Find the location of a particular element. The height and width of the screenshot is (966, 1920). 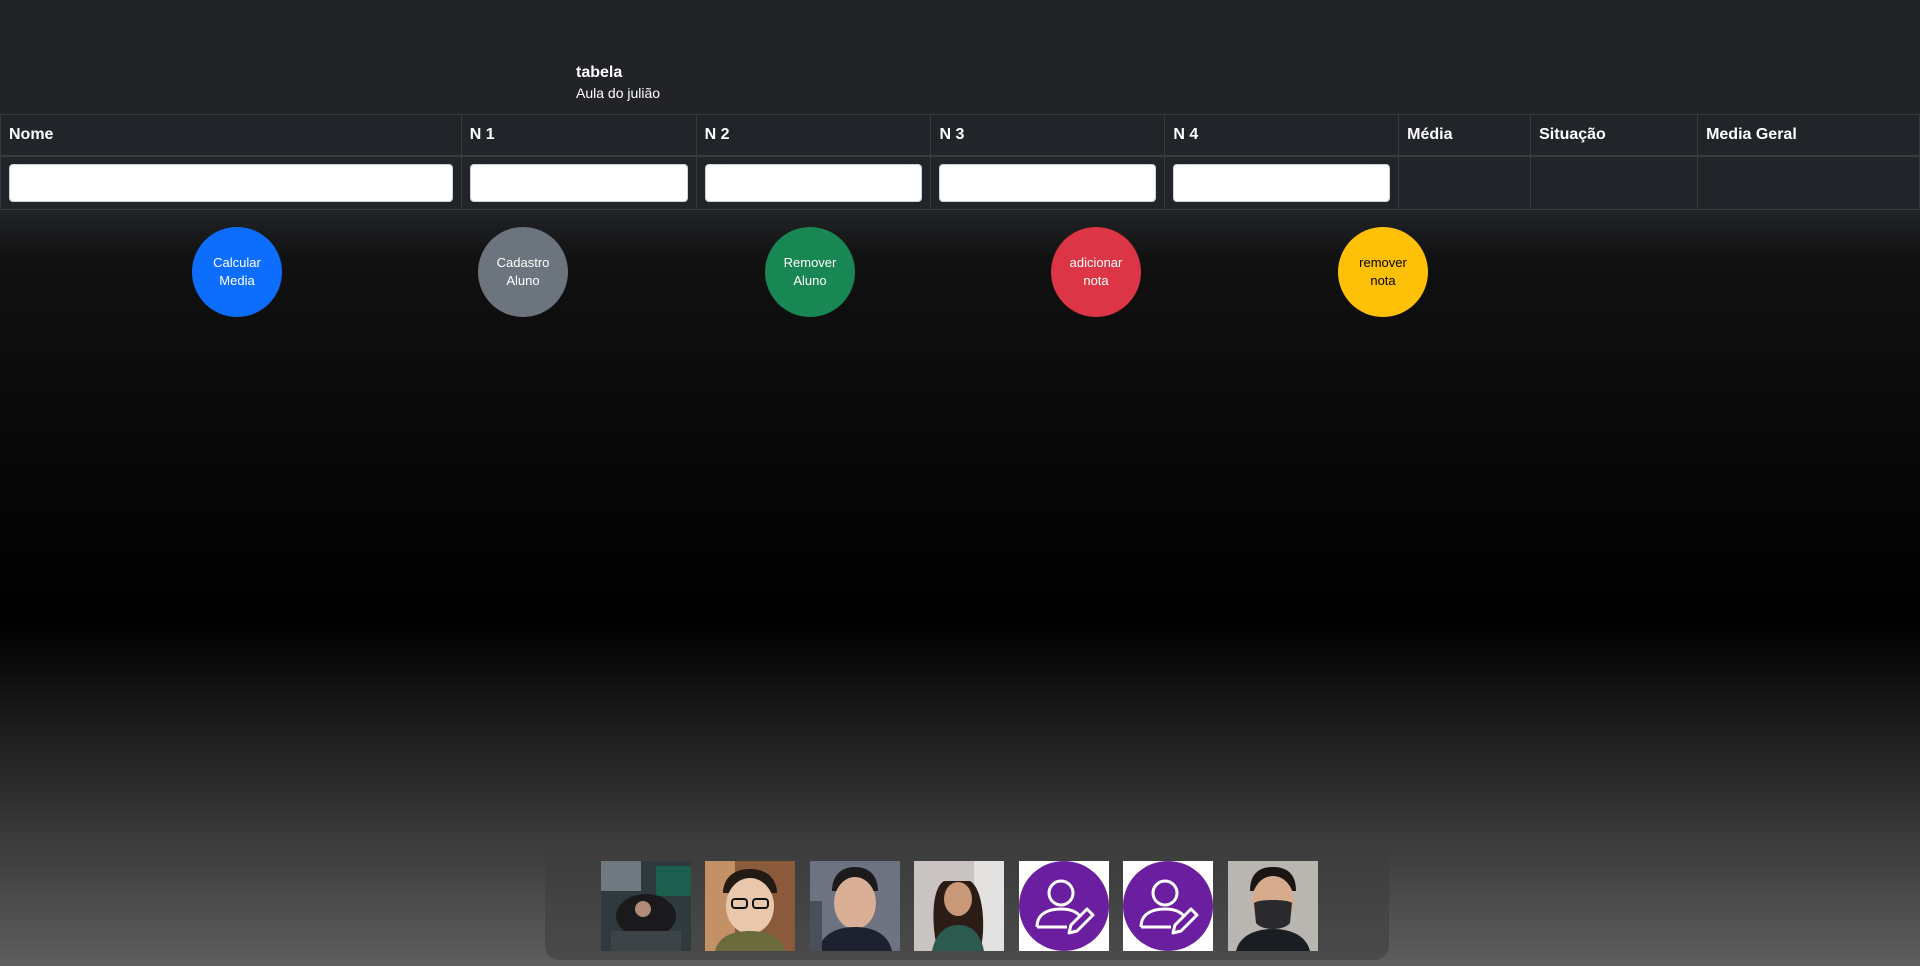

nome-input is located at coordinates (231, 183).